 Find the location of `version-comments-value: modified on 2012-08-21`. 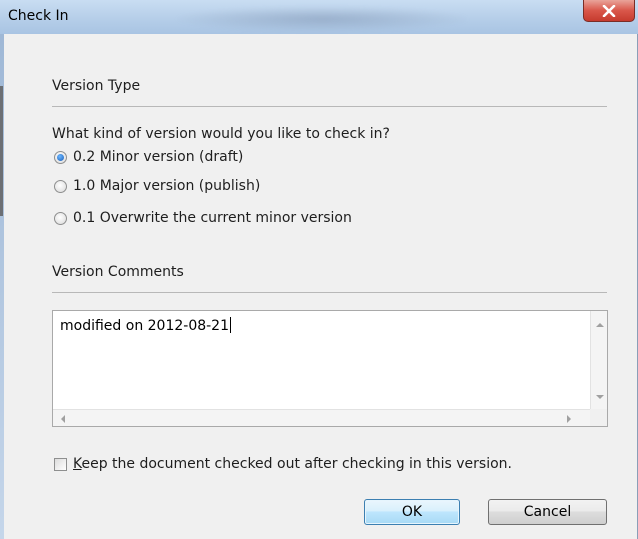

version-comments-value: modified on 2012-08-21 is located at coordinates (144, 326).